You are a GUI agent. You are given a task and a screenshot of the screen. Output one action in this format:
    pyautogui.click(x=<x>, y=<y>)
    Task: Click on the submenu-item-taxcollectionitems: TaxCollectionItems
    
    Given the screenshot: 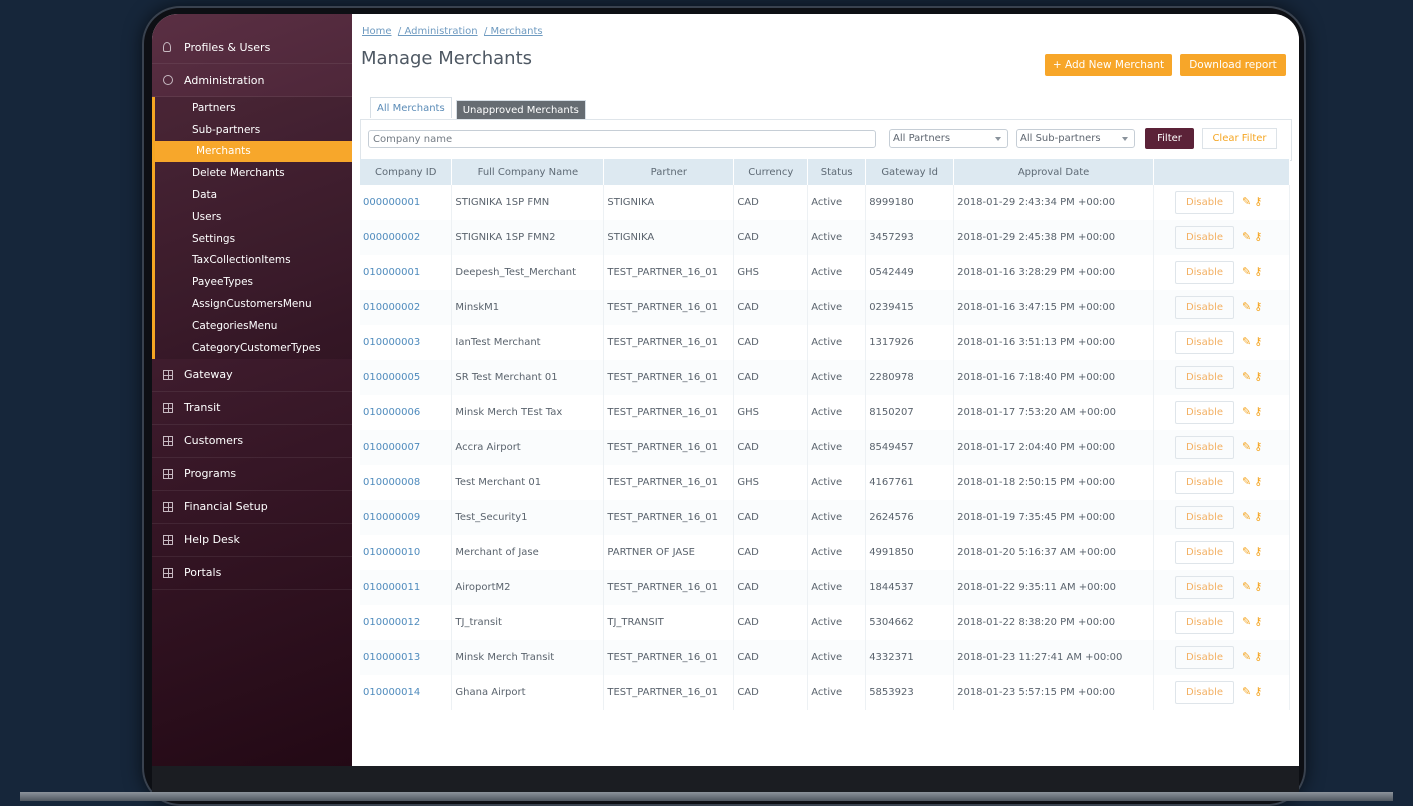 What is the action you would take?
    pyautogui.click(x=253, y=261)
    